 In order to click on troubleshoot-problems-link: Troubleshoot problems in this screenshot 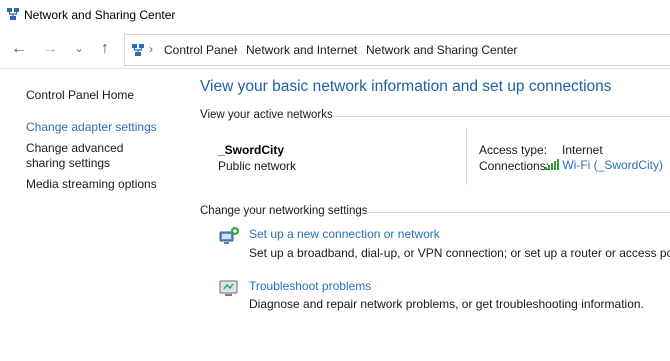, I will do `click(310, 286)`.